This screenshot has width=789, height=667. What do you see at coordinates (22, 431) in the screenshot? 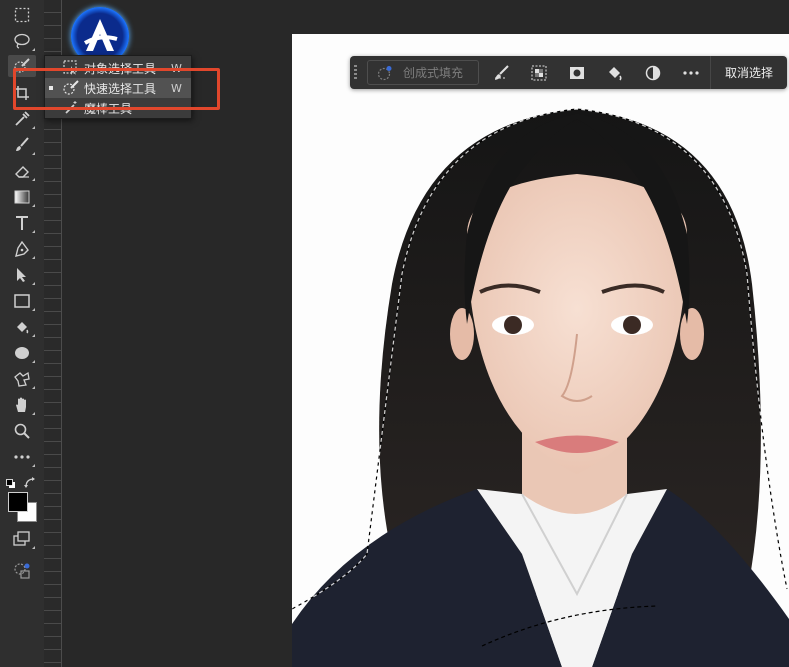
I see `zoom-icon` at bounding box center [22, 431].